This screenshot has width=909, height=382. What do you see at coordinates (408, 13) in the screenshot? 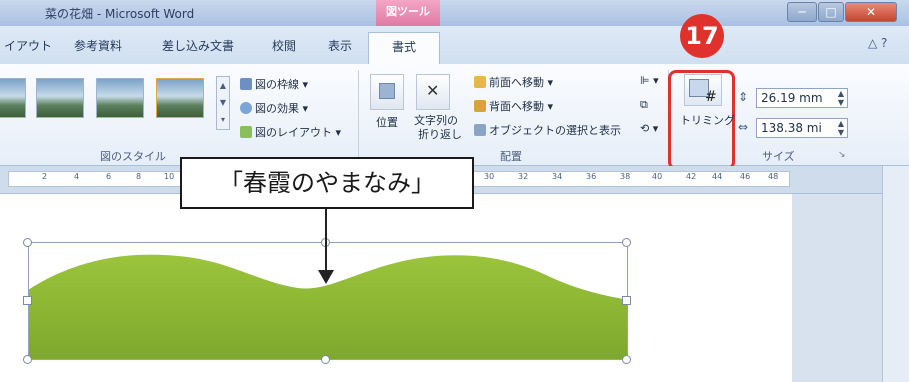
I see `picture-tools-context-tab: 図ツール` at bounding box center [408, 13].